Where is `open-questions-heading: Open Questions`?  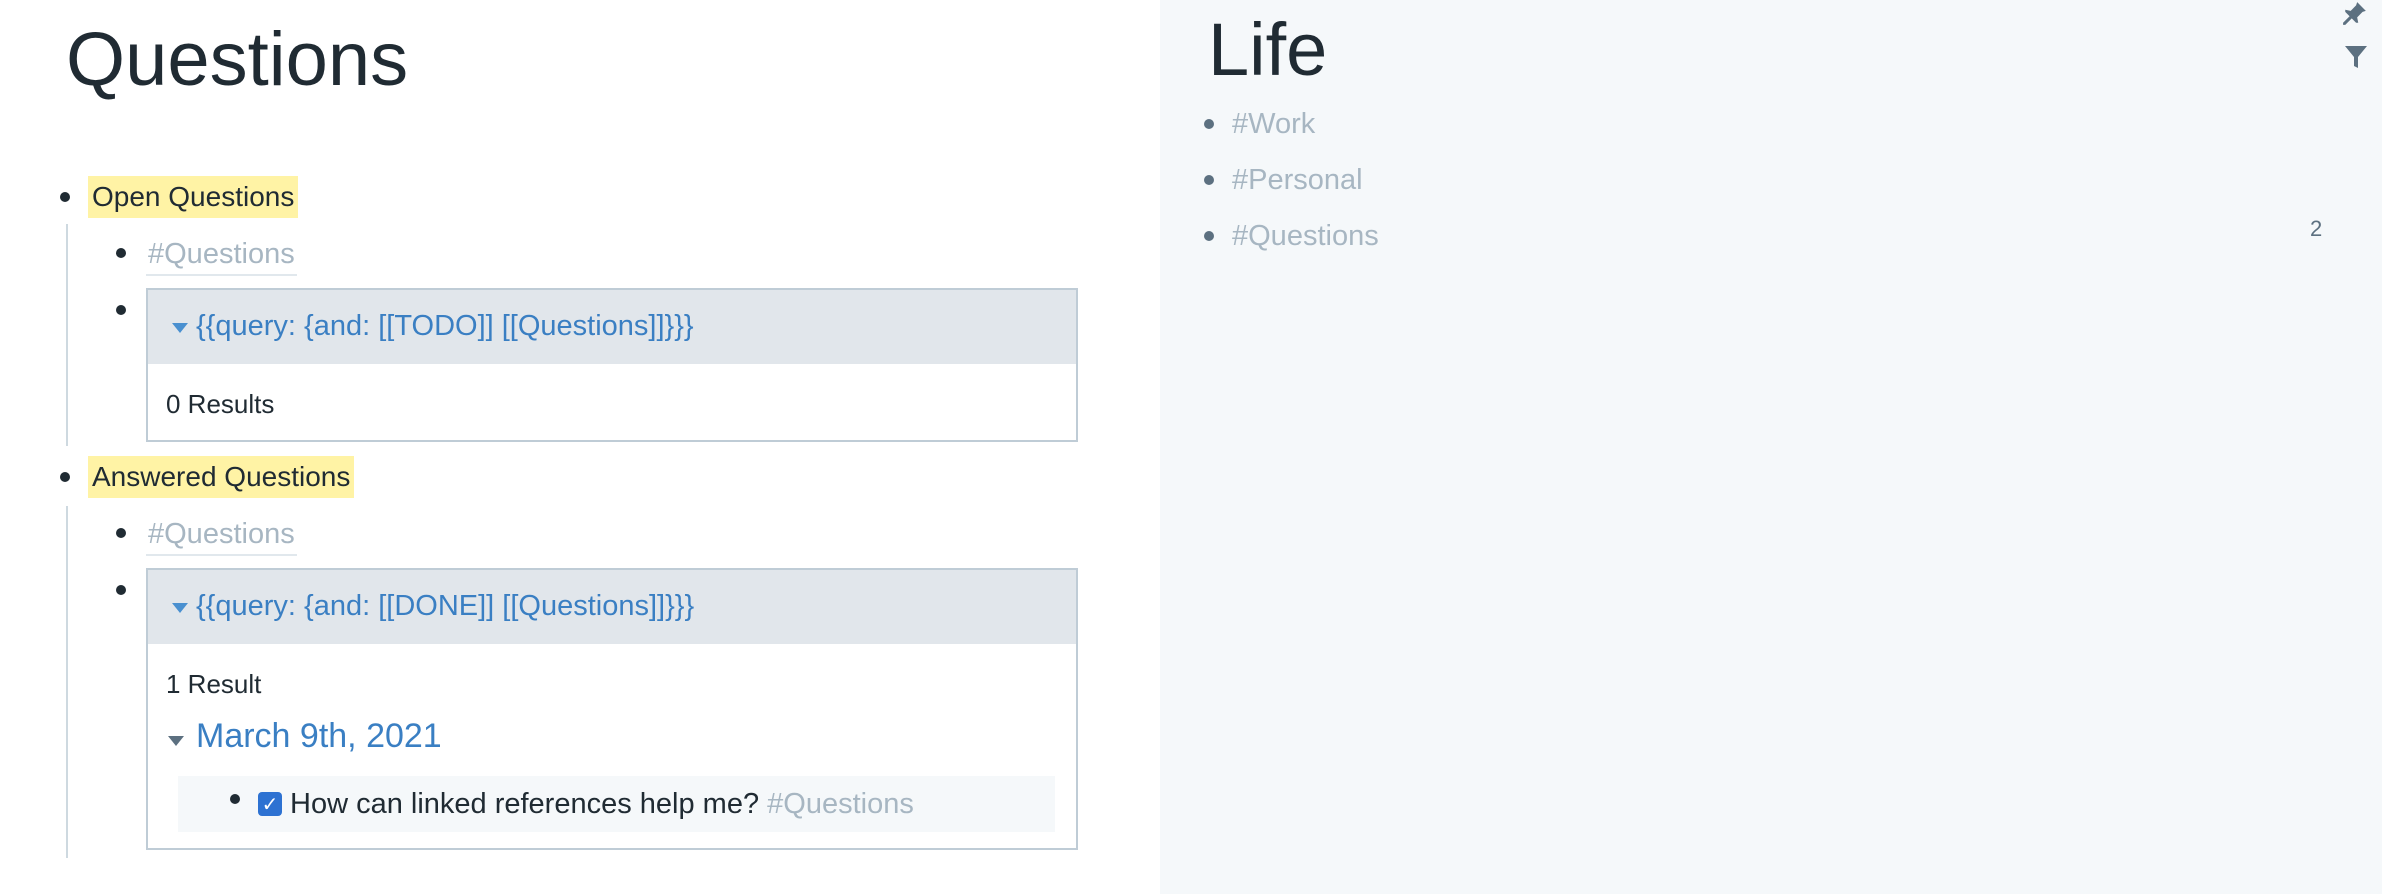
open-questions-heading: Open Questions is located at coordinates (193, 197).